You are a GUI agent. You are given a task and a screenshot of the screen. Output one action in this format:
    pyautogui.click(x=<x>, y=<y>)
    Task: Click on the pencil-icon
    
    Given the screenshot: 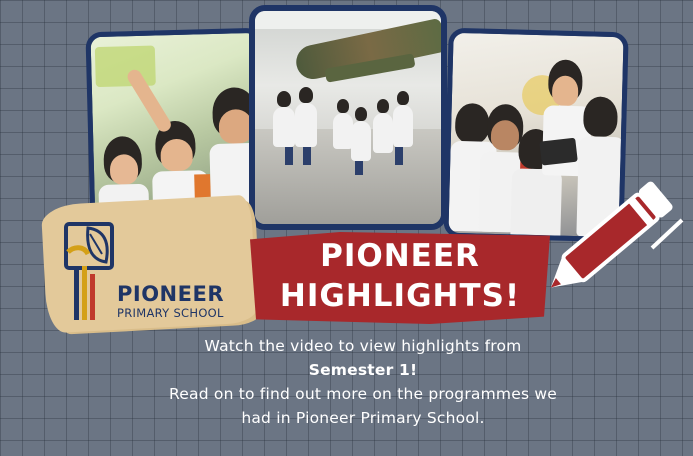 What is the action you would take?
    pyautogui.click(x=617, y=234)
    